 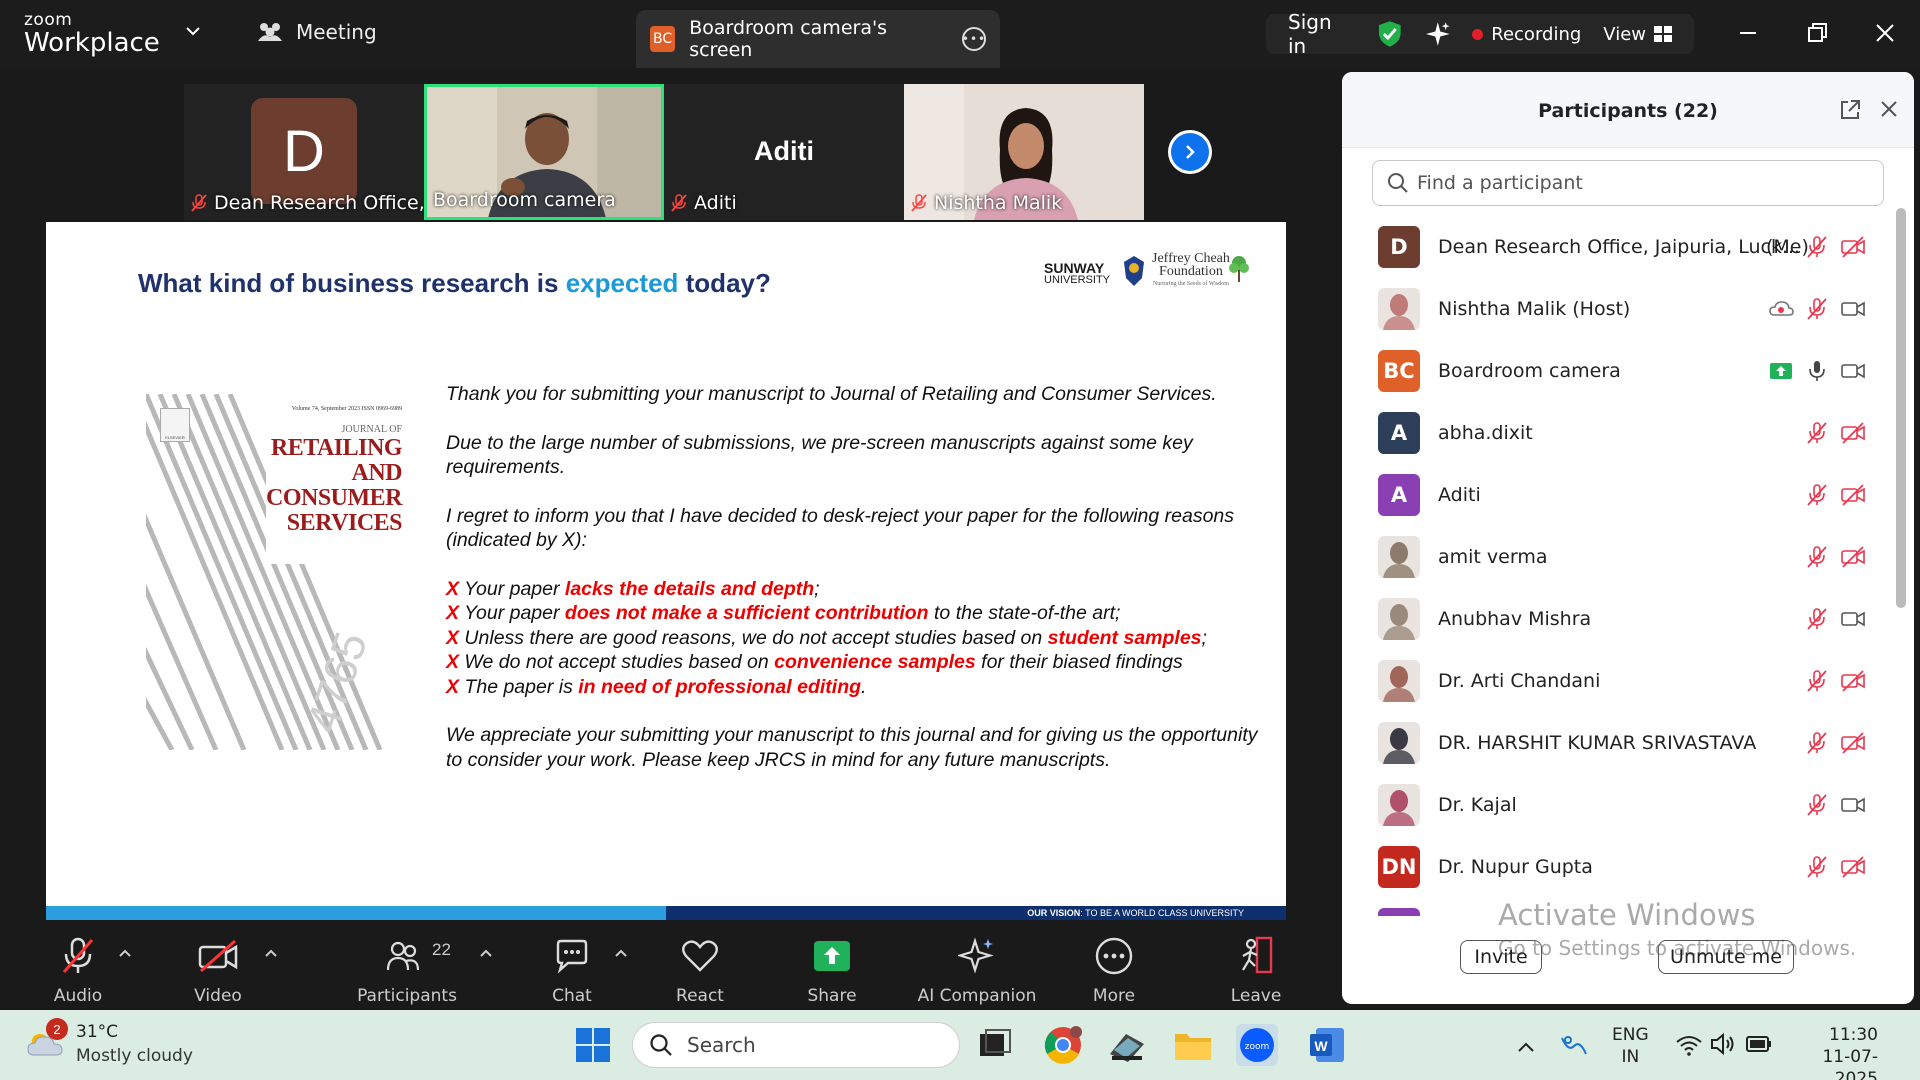 What do you see at coordinates (175, 425) in the screenshot?
I see `publisher-logo: ELSEVIER` at bounding box center [175, 425].